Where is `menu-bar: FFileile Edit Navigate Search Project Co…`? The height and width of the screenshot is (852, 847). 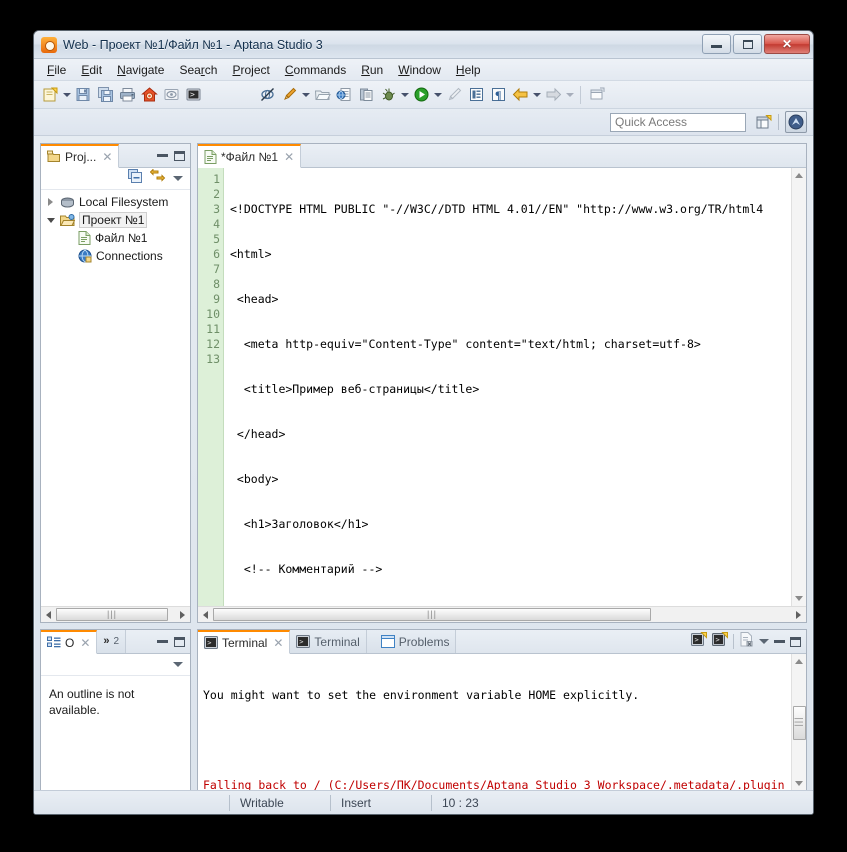
menu-bar: FFileile Edit Navigate Search Project Co… is located at coordinates (423, 70).